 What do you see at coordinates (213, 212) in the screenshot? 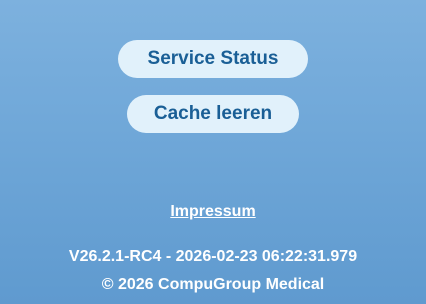
I see `impressum-link: Impressum` at bounding box center [213, 212].